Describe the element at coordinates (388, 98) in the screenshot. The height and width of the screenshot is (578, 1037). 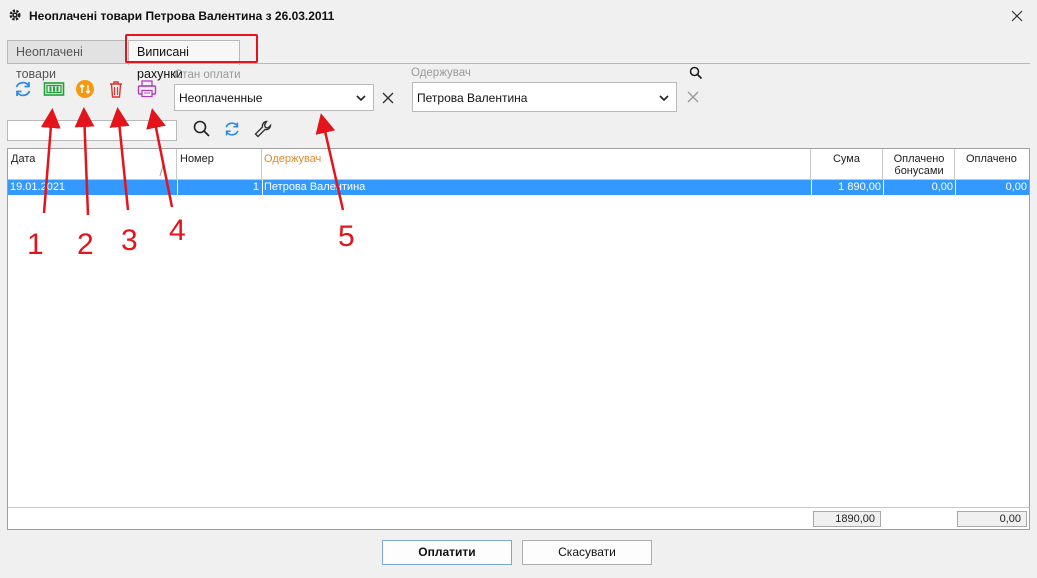
I see `clear-payment-state-icon` at that location.